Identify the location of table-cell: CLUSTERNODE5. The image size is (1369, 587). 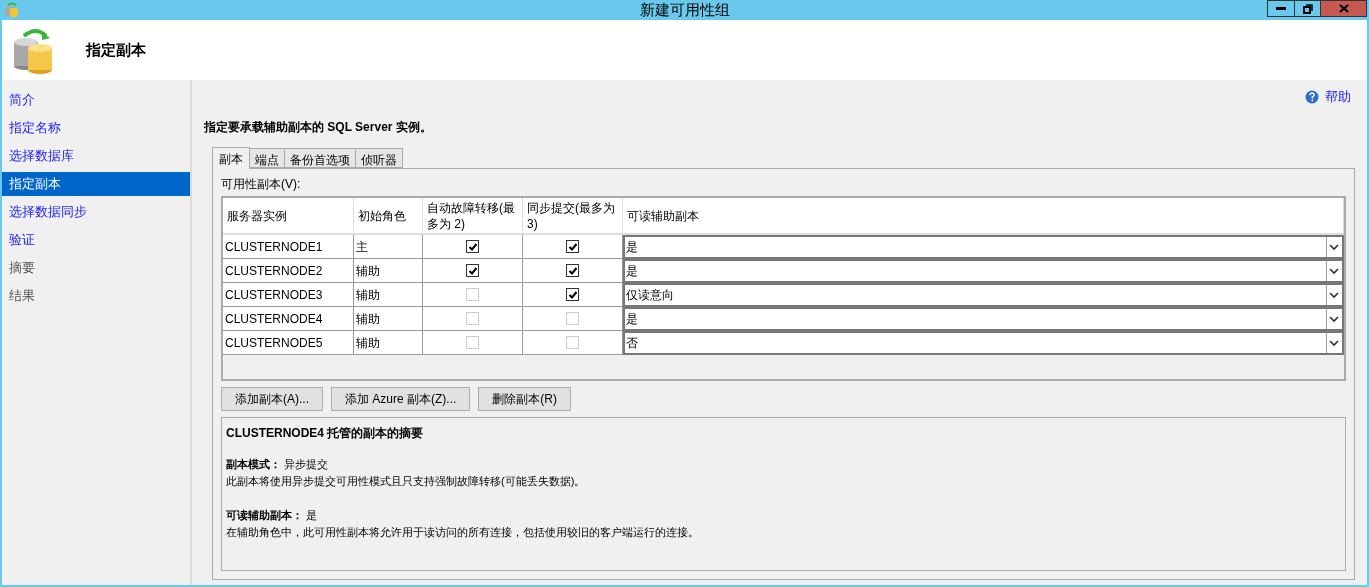
(288, 343).